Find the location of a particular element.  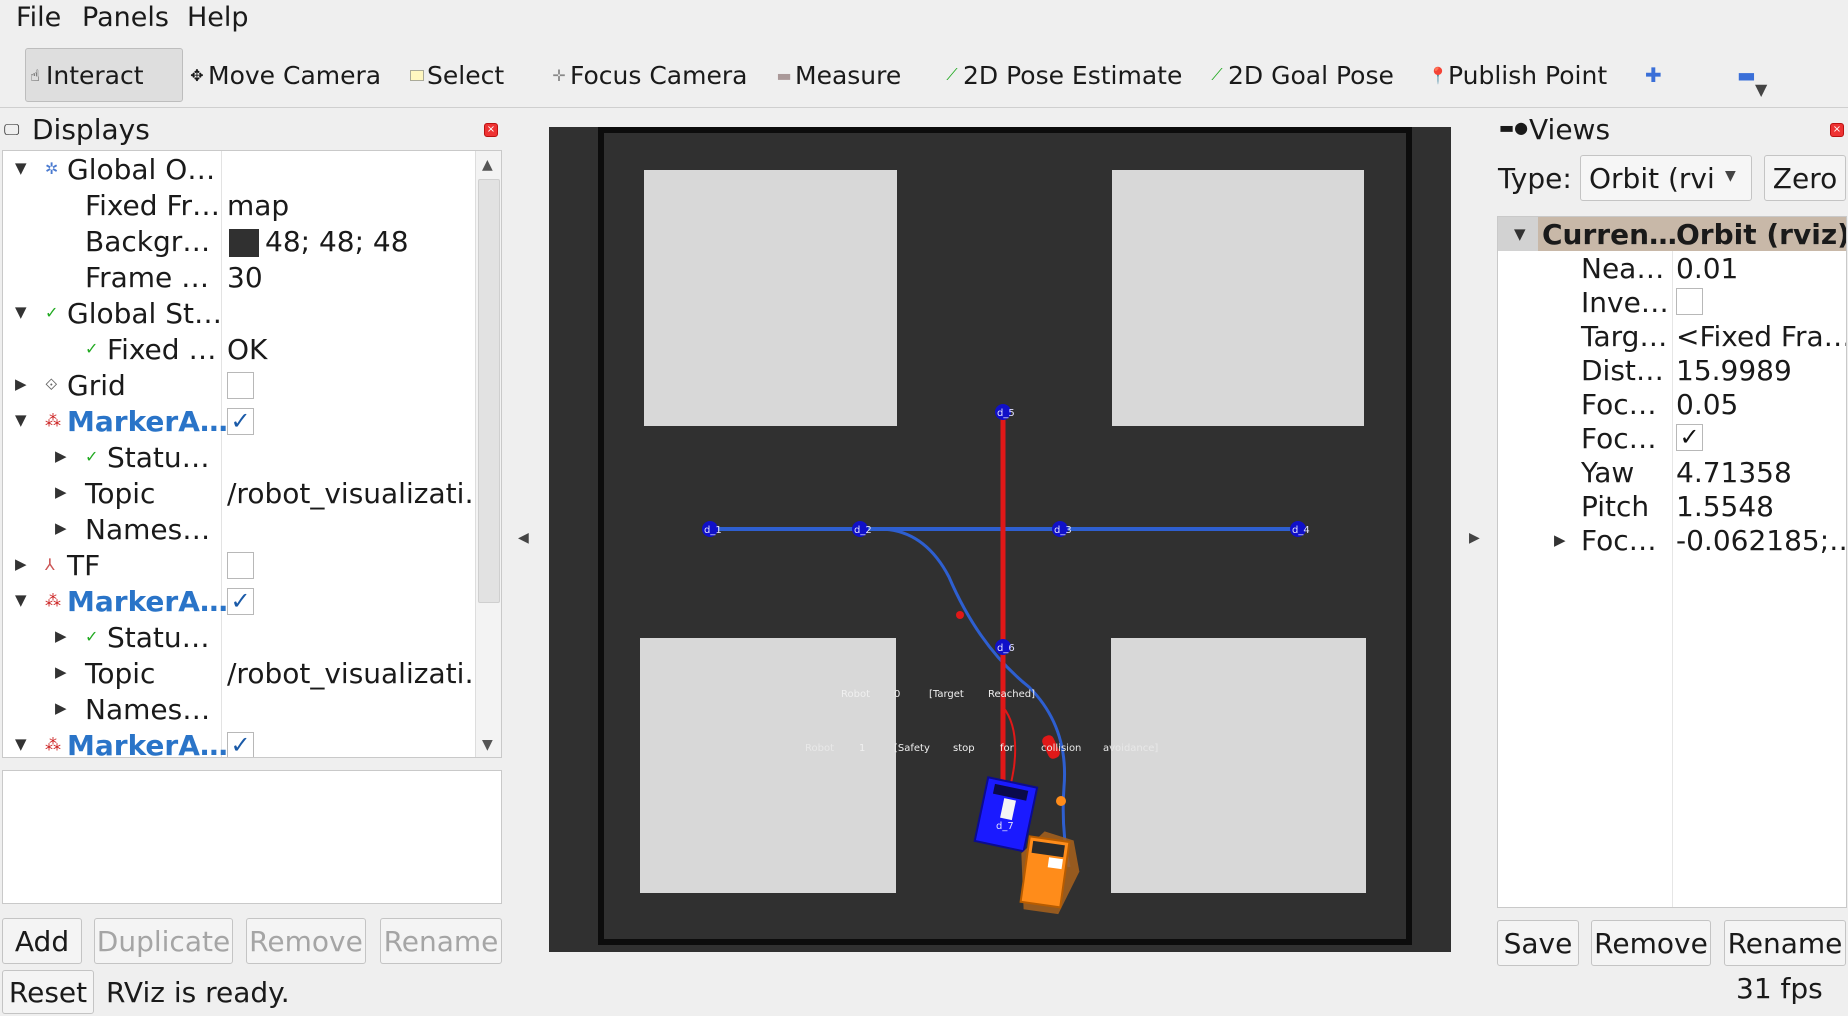

rename-display-button: Rename is located at coordinates (441, 941).